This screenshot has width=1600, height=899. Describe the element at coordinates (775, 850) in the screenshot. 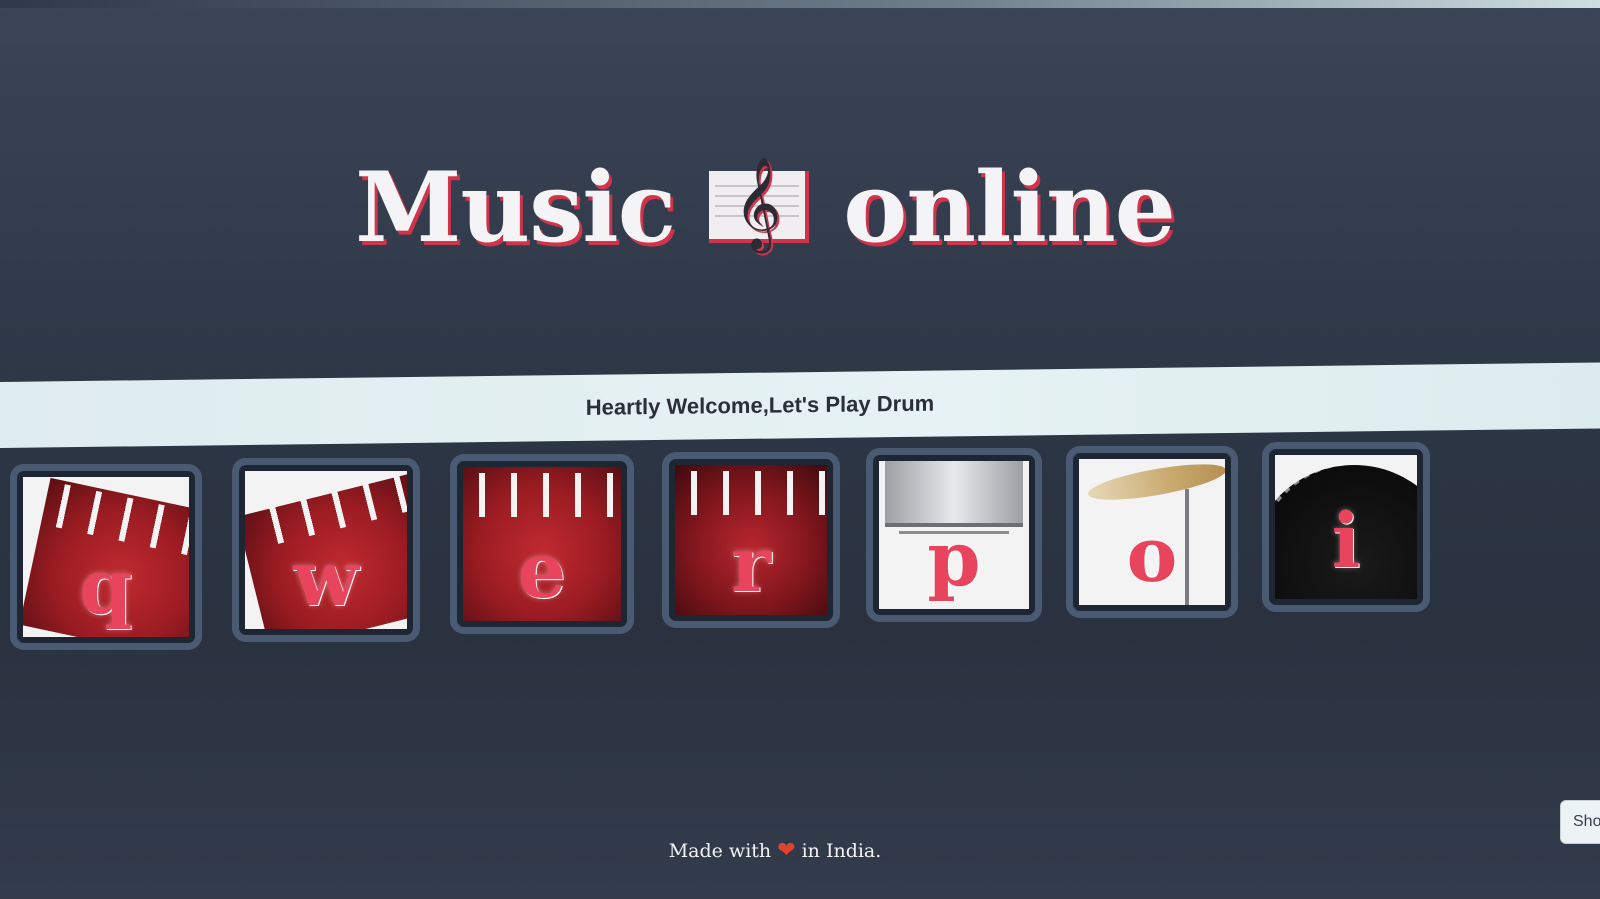

I see `footer: Made with ❤ in India.` at that location.